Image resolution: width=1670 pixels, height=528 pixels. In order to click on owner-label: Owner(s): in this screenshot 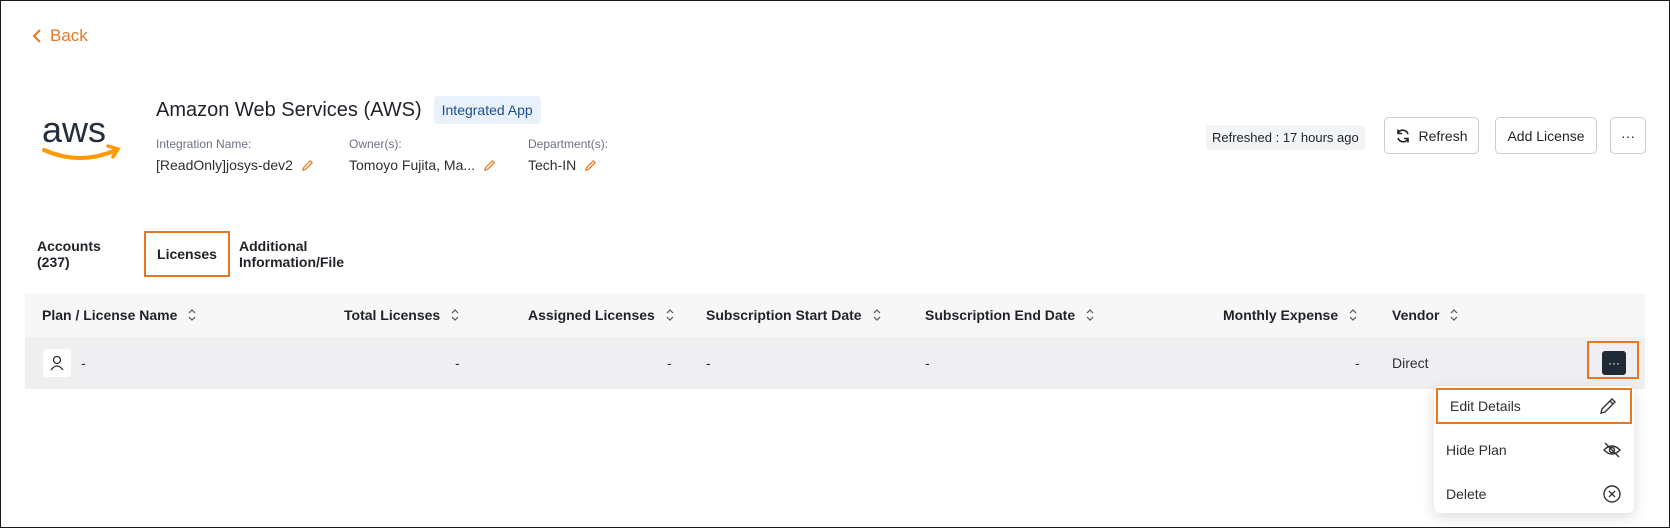, I will do `click(375, 144)`.